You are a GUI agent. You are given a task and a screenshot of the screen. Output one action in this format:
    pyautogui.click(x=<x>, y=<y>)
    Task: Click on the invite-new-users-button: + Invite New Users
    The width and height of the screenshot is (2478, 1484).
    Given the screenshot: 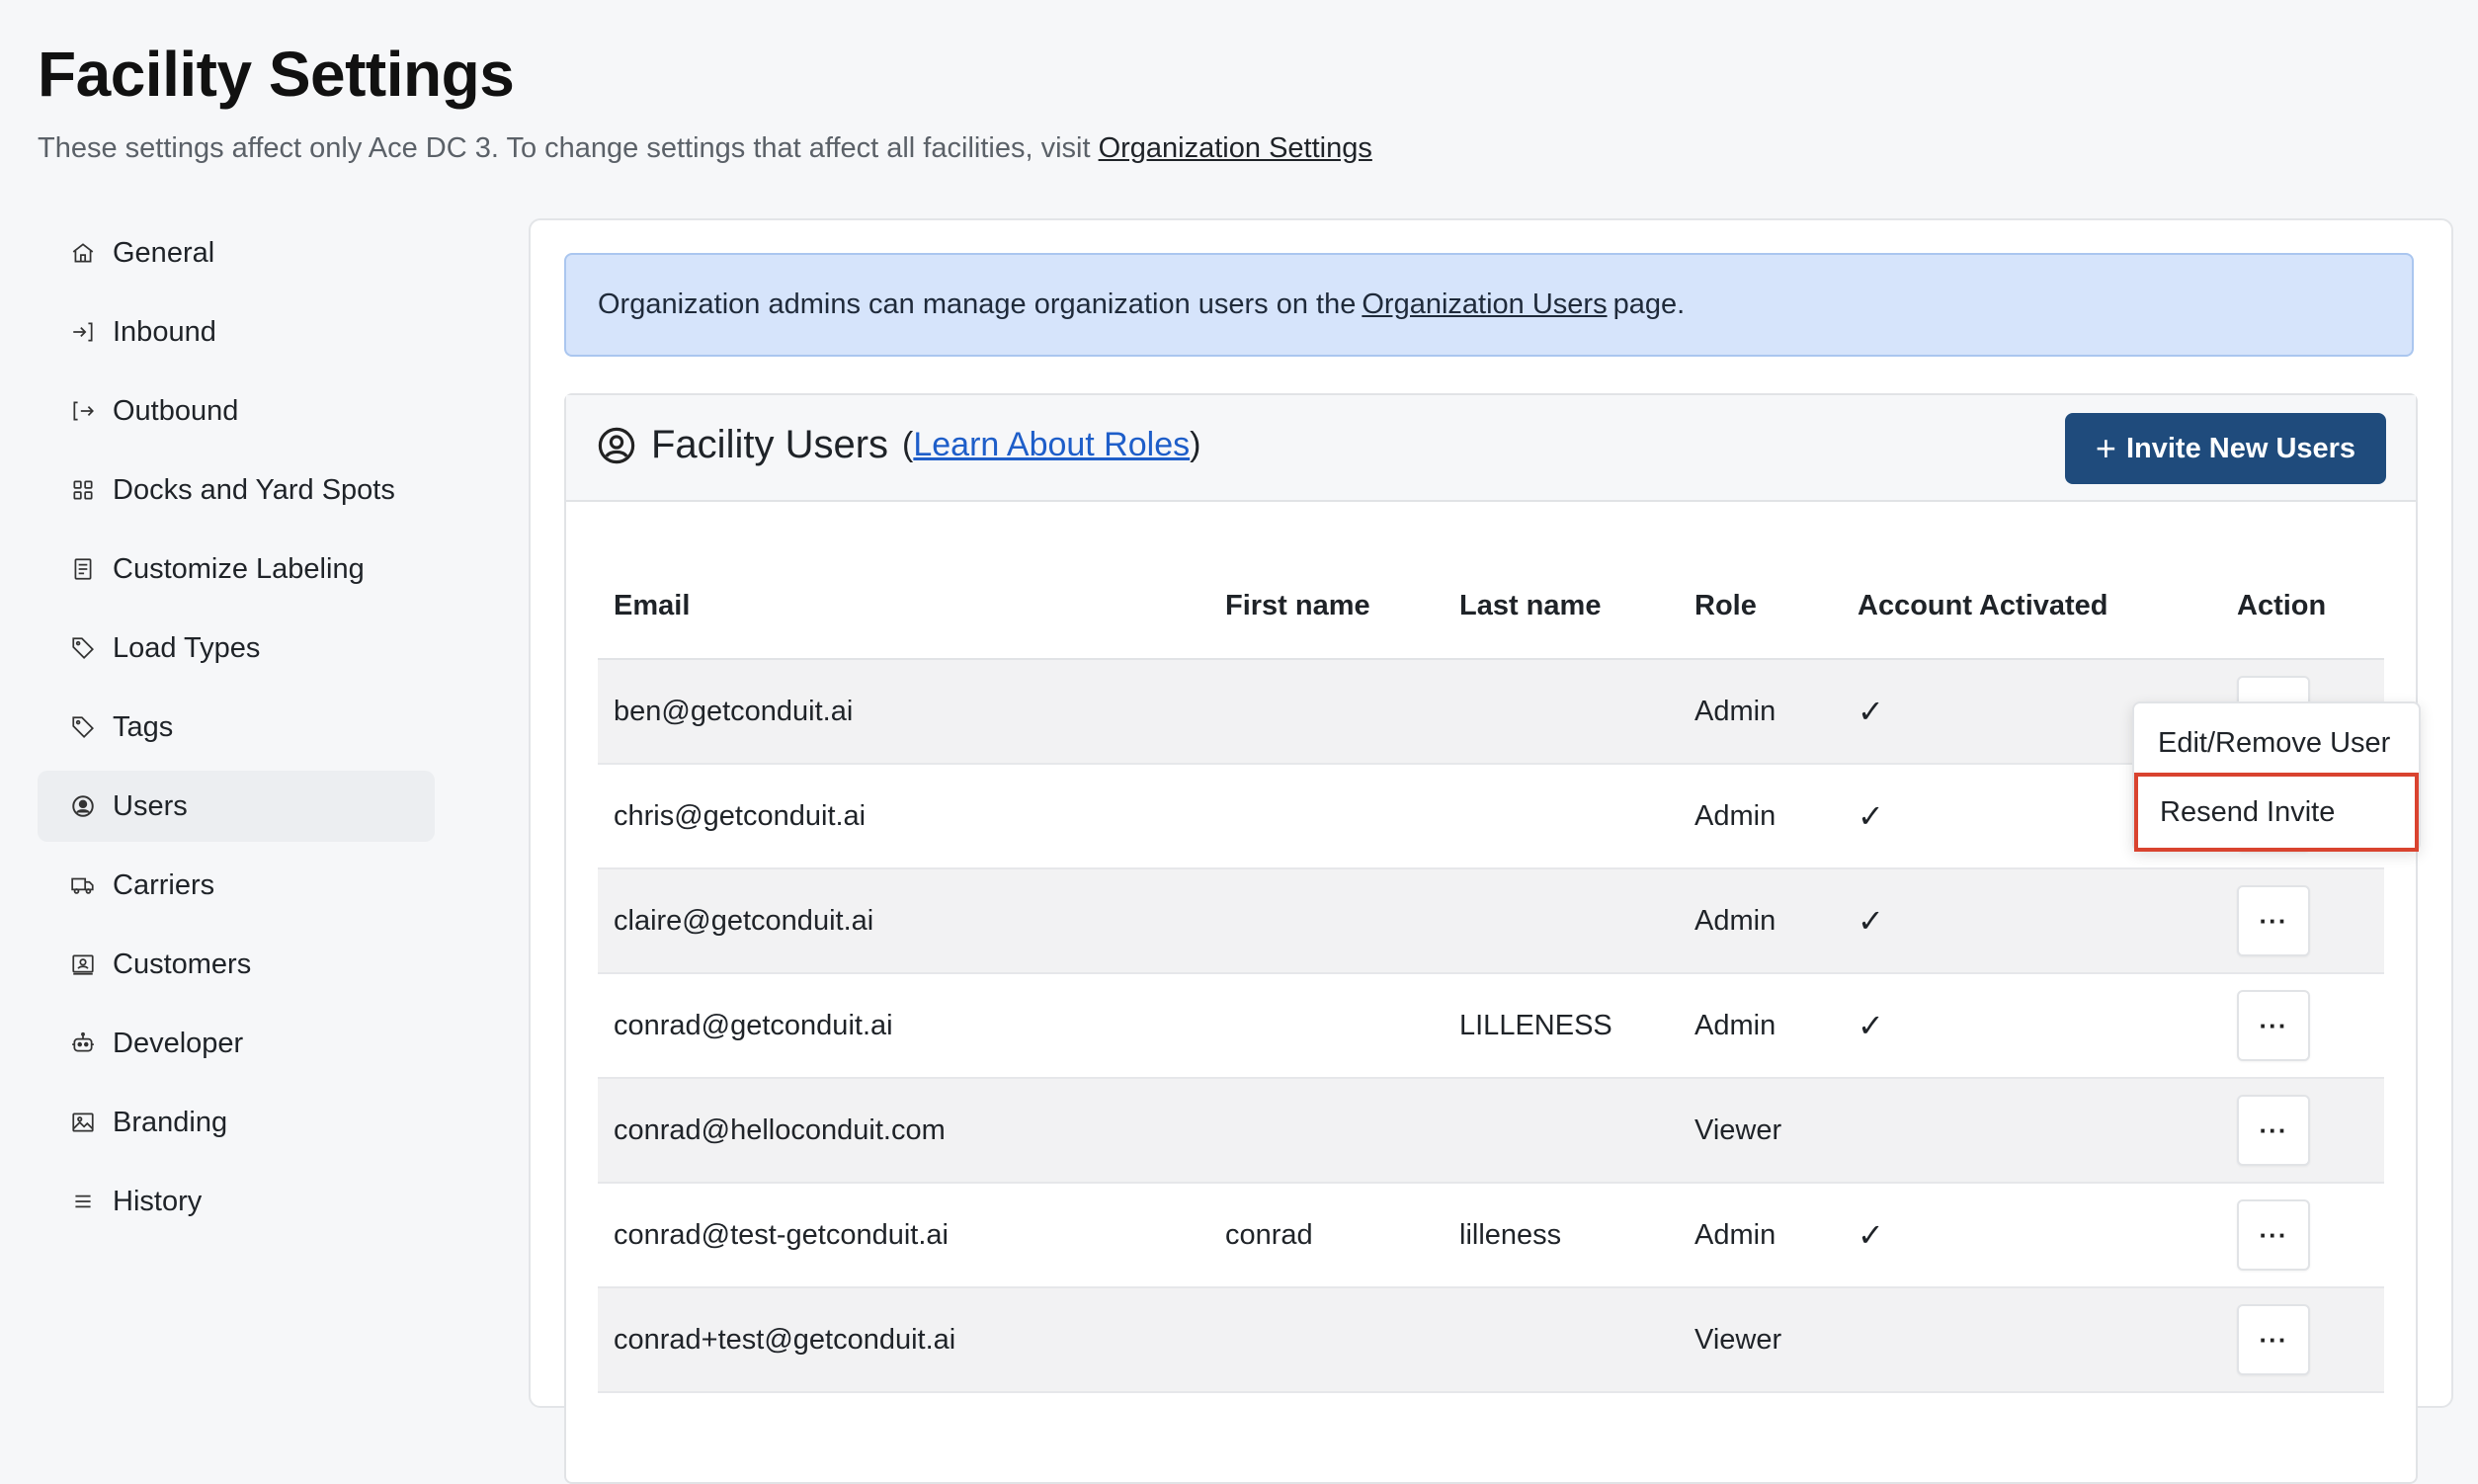 What is the action you would take?
    pyautogui.click(x=2225, y=448)
    